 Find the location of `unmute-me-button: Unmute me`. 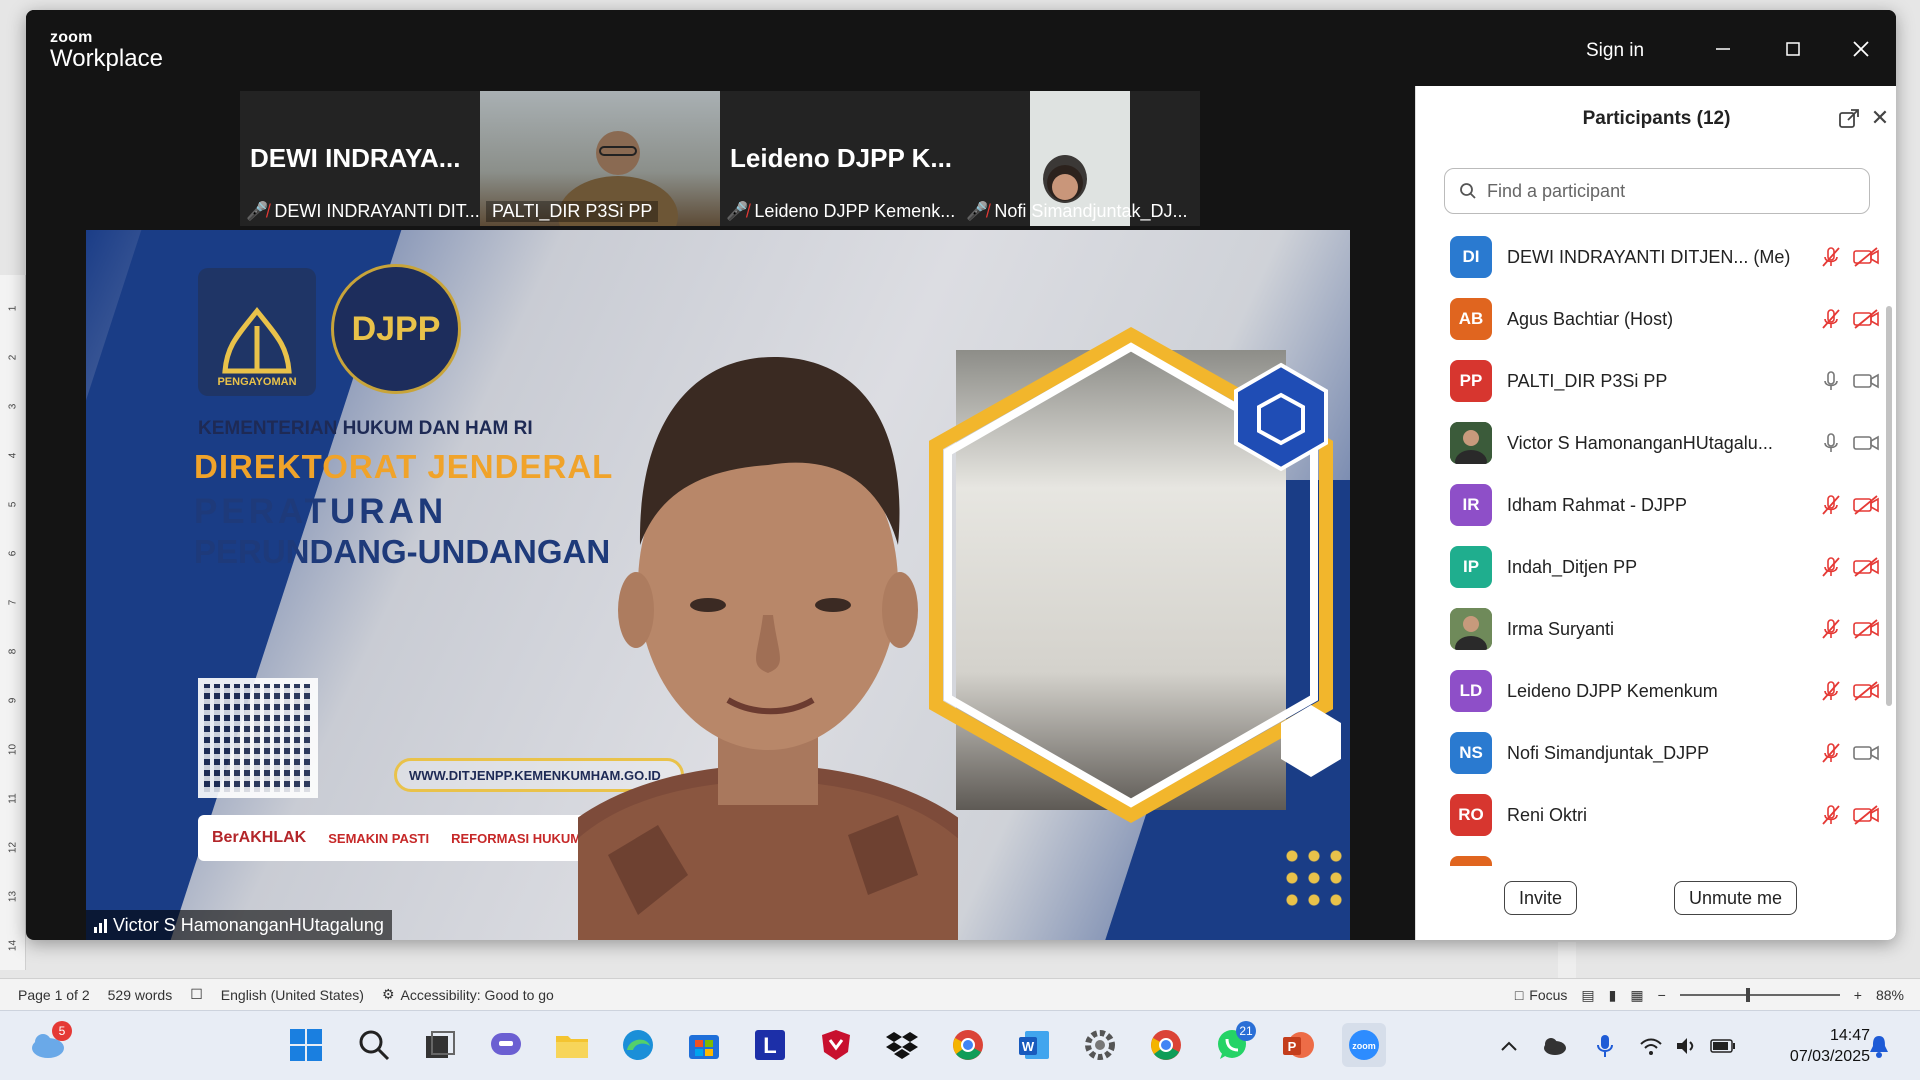

unmute-me-button: Unmute me is located at coordinates (1736, 898).